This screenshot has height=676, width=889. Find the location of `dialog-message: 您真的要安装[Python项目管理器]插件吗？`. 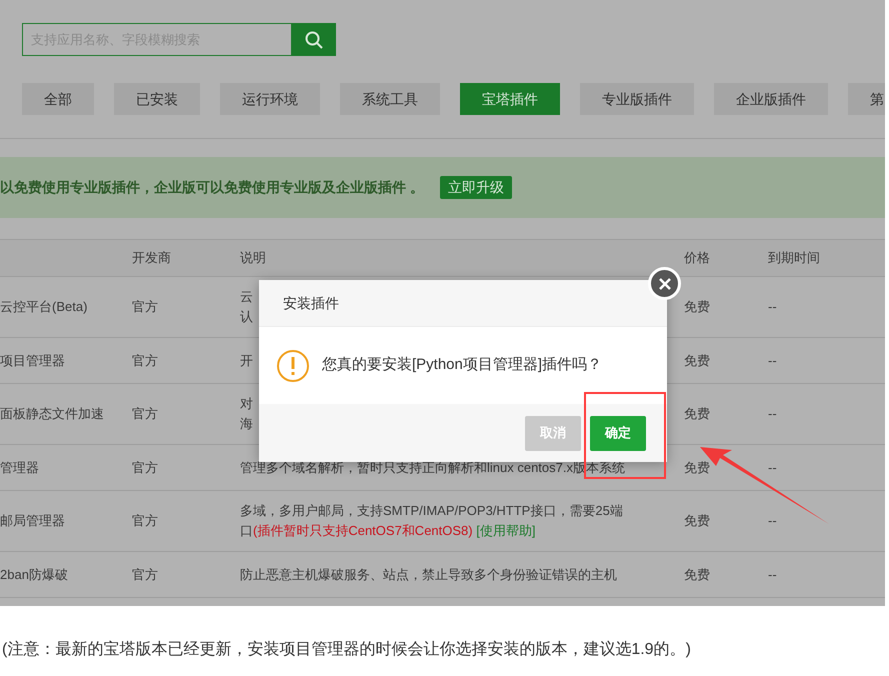

dialog-message: 您真的要安装[Python项目管理器]插件吗？ is located at coordinates (462, 365).